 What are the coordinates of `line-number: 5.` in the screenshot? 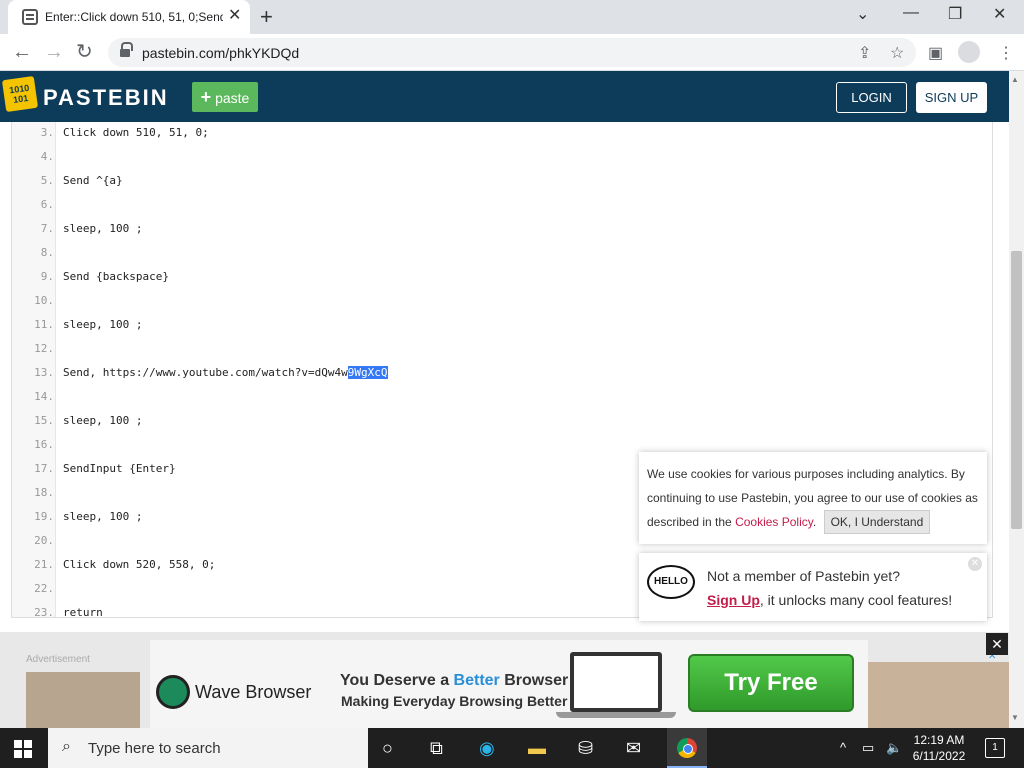 It's located at (47, 180).